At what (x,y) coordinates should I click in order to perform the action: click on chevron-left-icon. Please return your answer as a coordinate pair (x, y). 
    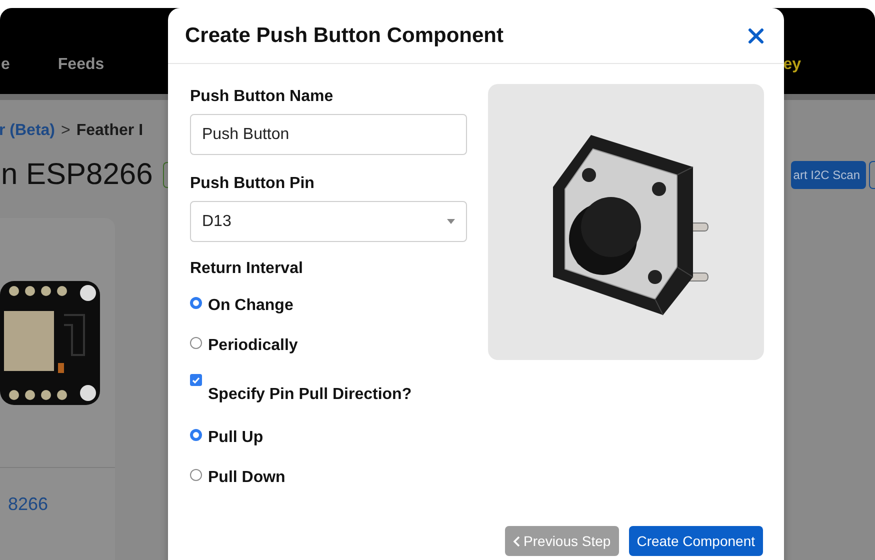
    Looking at the image, I should click on (516, 541).